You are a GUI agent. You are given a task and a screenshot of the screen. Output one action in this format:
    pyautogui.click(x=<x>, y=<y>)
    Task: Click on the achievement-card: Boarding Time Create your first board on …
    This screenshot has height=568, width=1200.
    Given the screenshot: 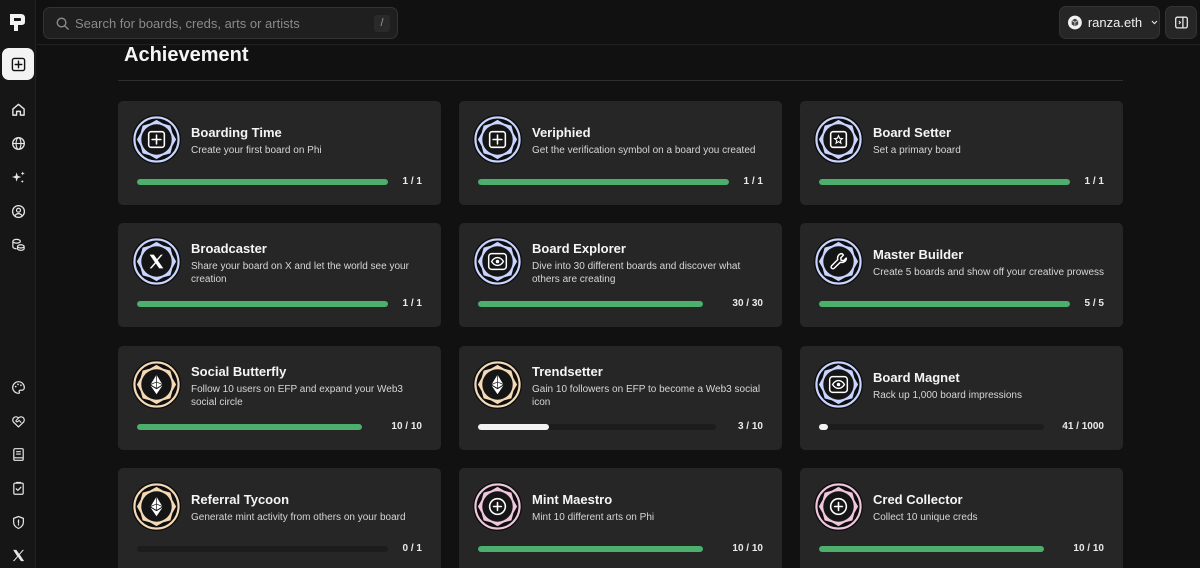 What is the action you would take?
    pyautogui.click(x=279, y=153)
    